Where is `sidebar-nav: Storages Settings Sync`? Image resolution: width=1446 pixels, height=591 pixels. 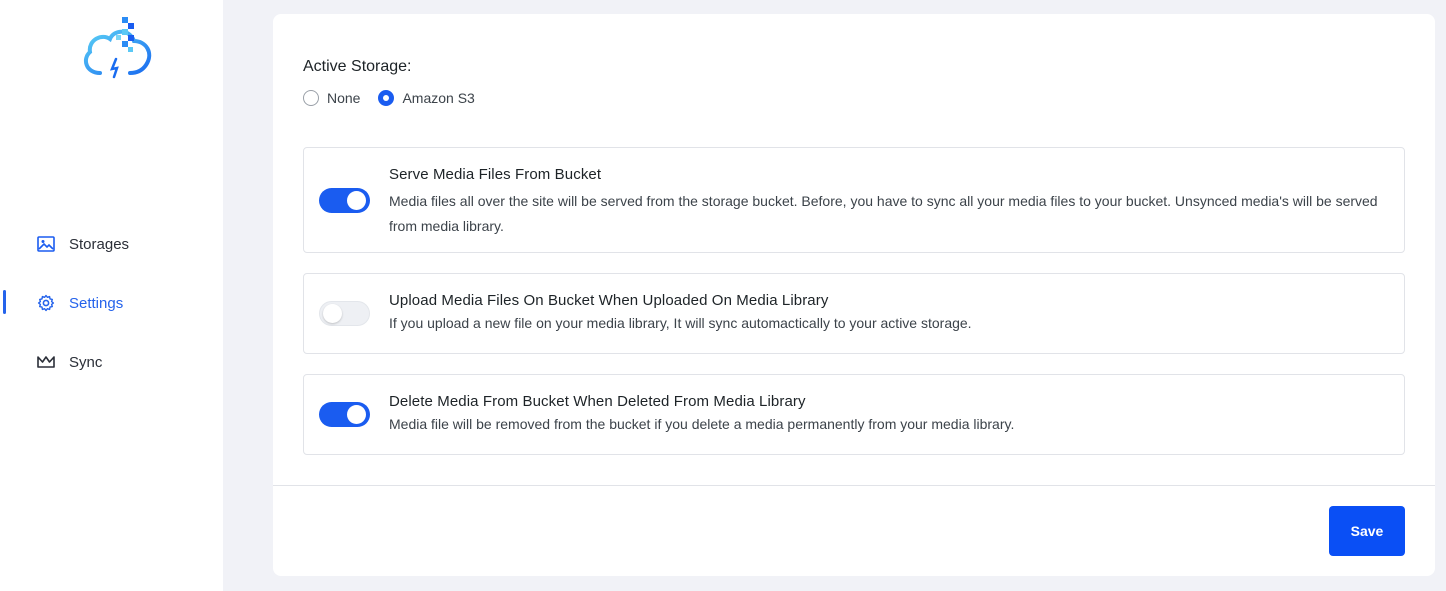 sidebar-nav: Storages Settings Sync is located at coordinates (111, 314).